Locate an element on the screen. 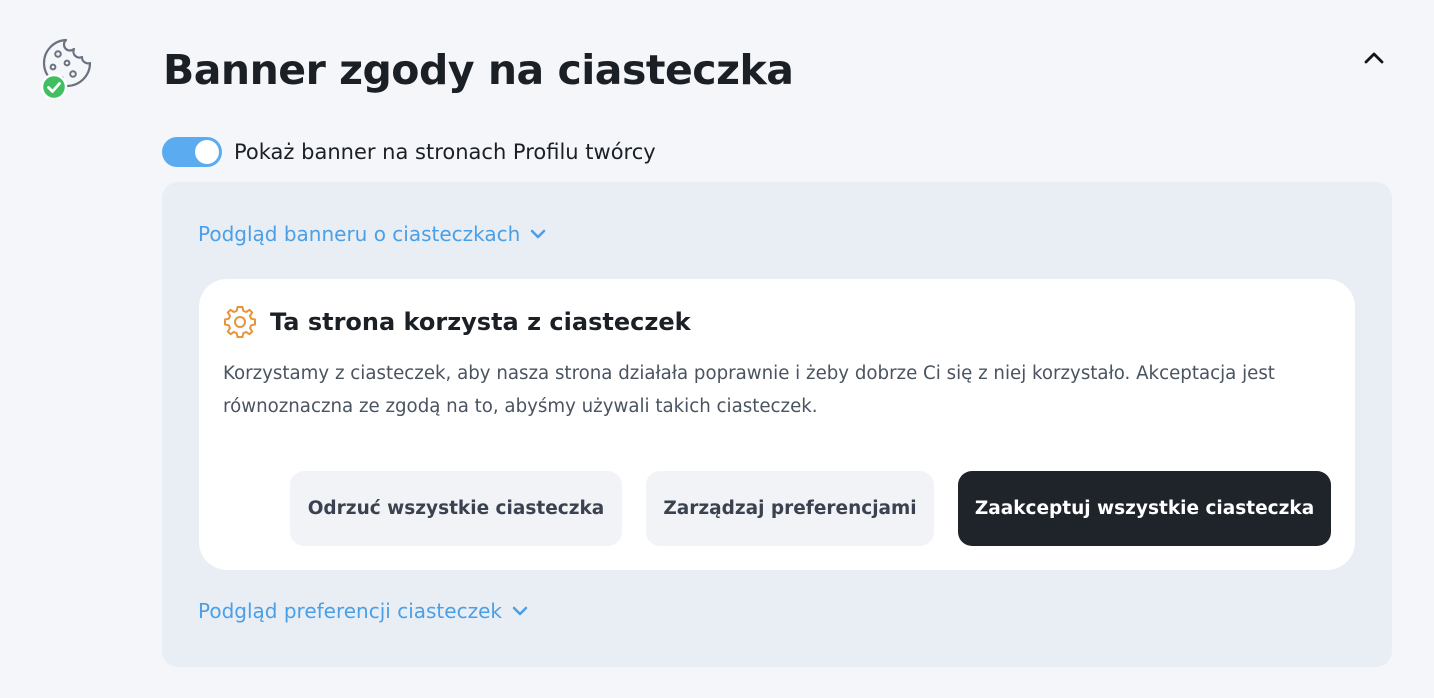 This screenshot has width=1434, height=698. show-banner-setting: Pokaż banner na stronach Profilu twórcy is located at coordinates (409, 152).